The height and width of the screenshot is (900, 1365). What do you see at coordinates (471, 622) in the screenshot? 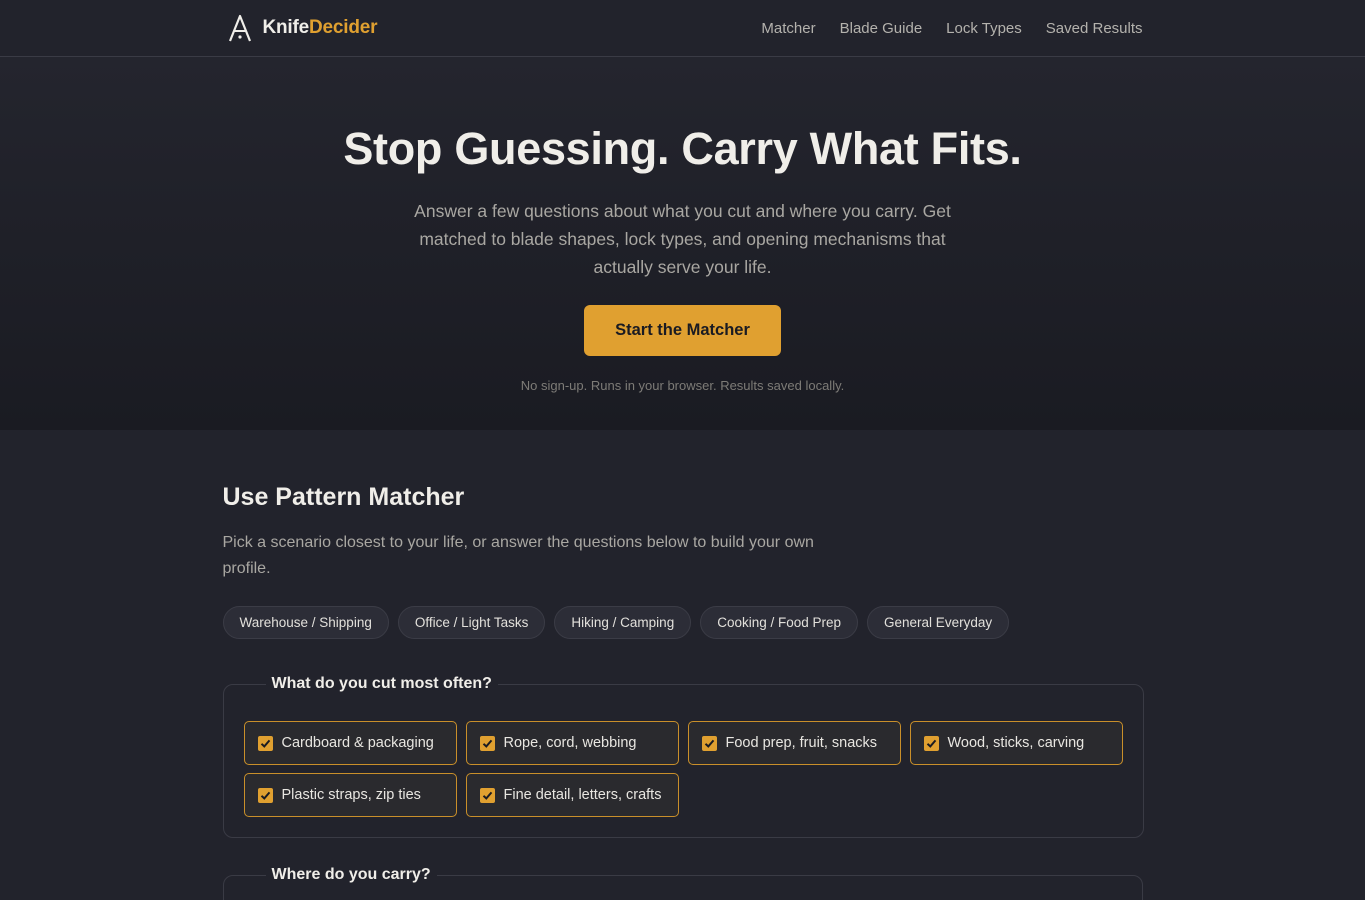
I see `scenario-office: Office / Light Tasks` at bounding box center [471, 622].